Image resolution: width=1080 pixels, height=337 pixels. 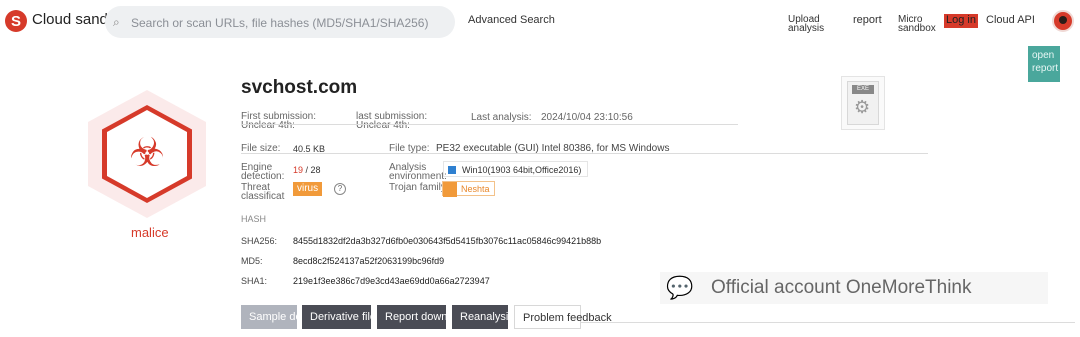 I want to click on threat-classification-label-2: classificat, so click(x=263, y=196).